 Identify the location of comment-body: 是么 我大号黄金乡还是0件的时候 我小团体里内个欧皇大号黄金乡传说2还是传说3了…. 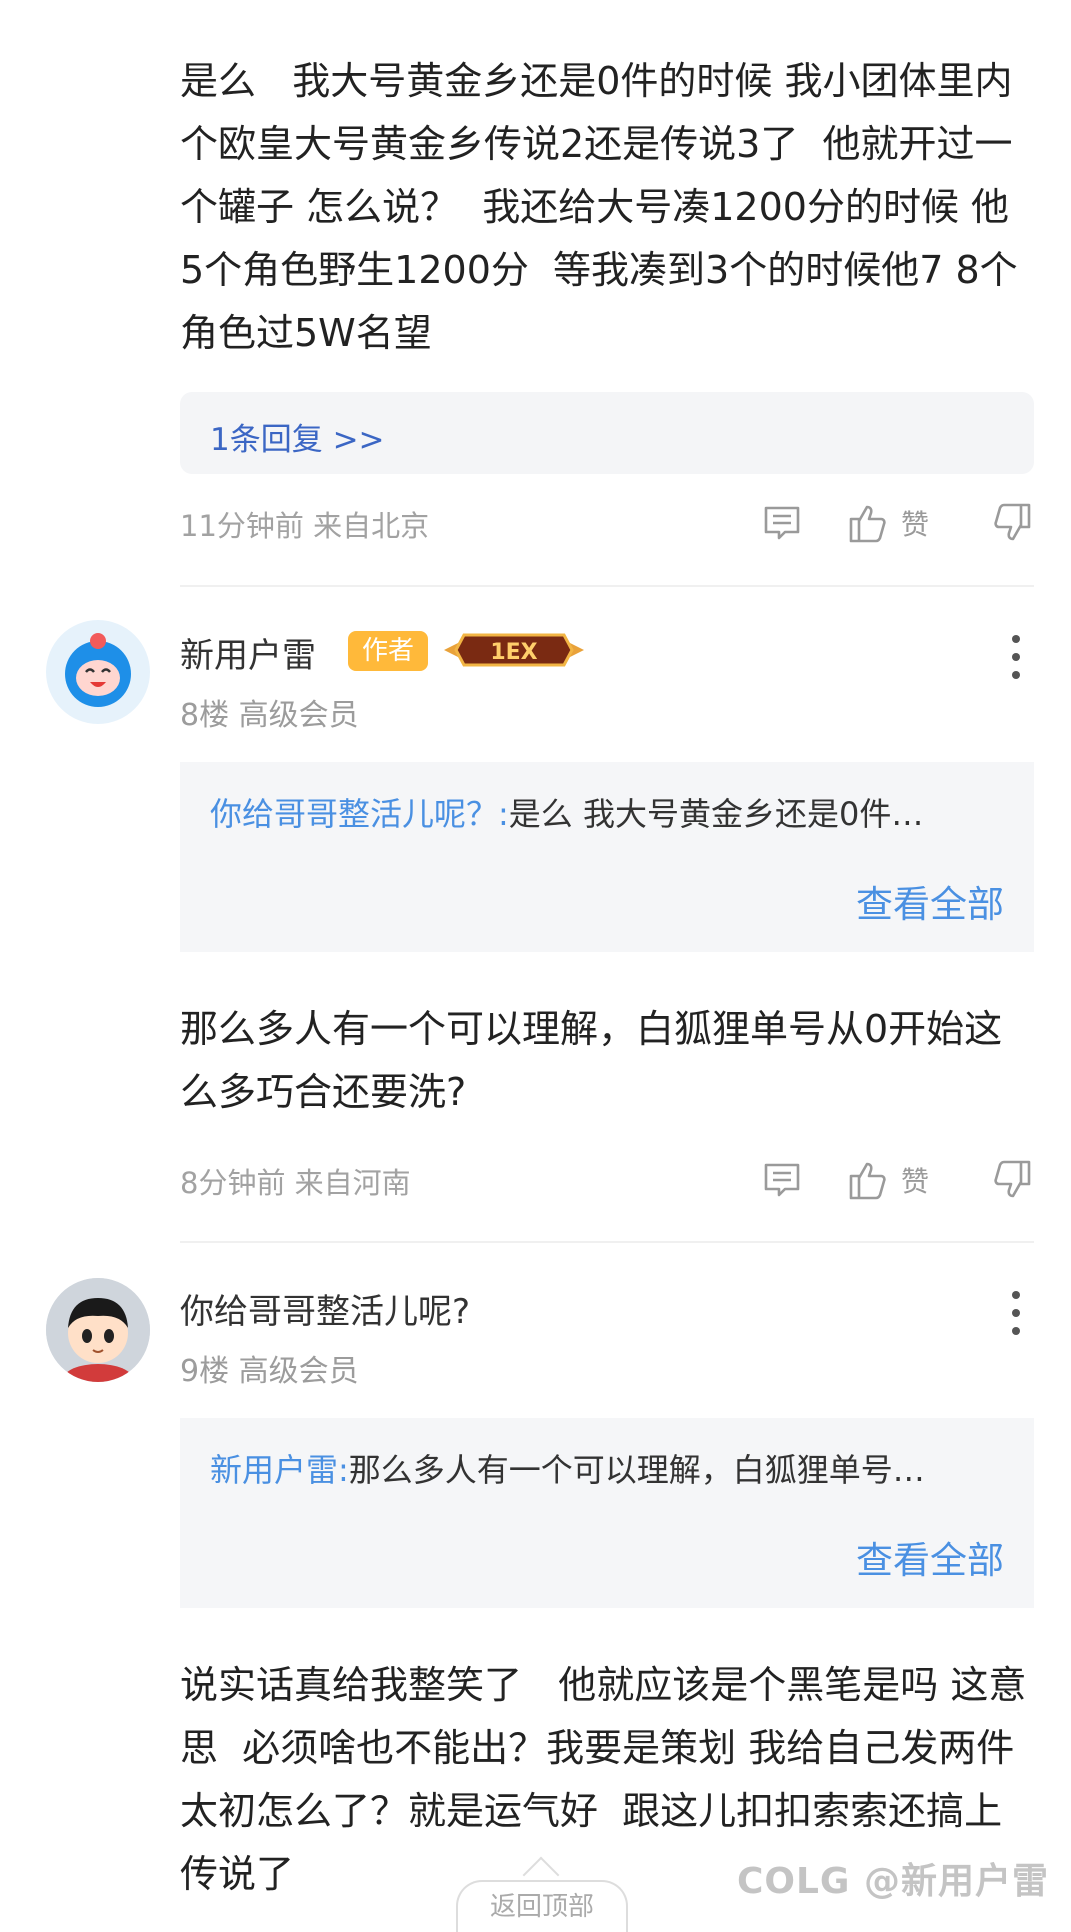
(599, 207).